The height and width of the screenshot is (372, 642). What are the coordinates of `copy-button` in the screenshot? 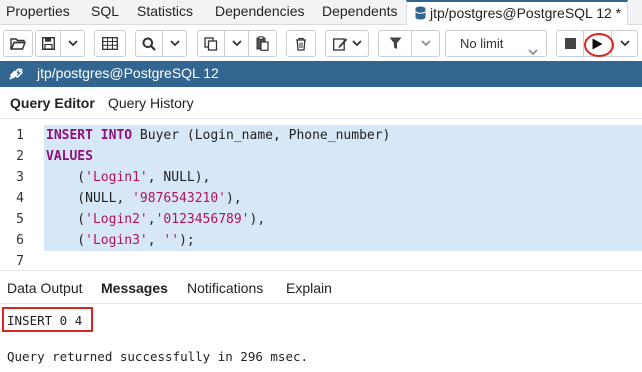 It's located at (211, 43).